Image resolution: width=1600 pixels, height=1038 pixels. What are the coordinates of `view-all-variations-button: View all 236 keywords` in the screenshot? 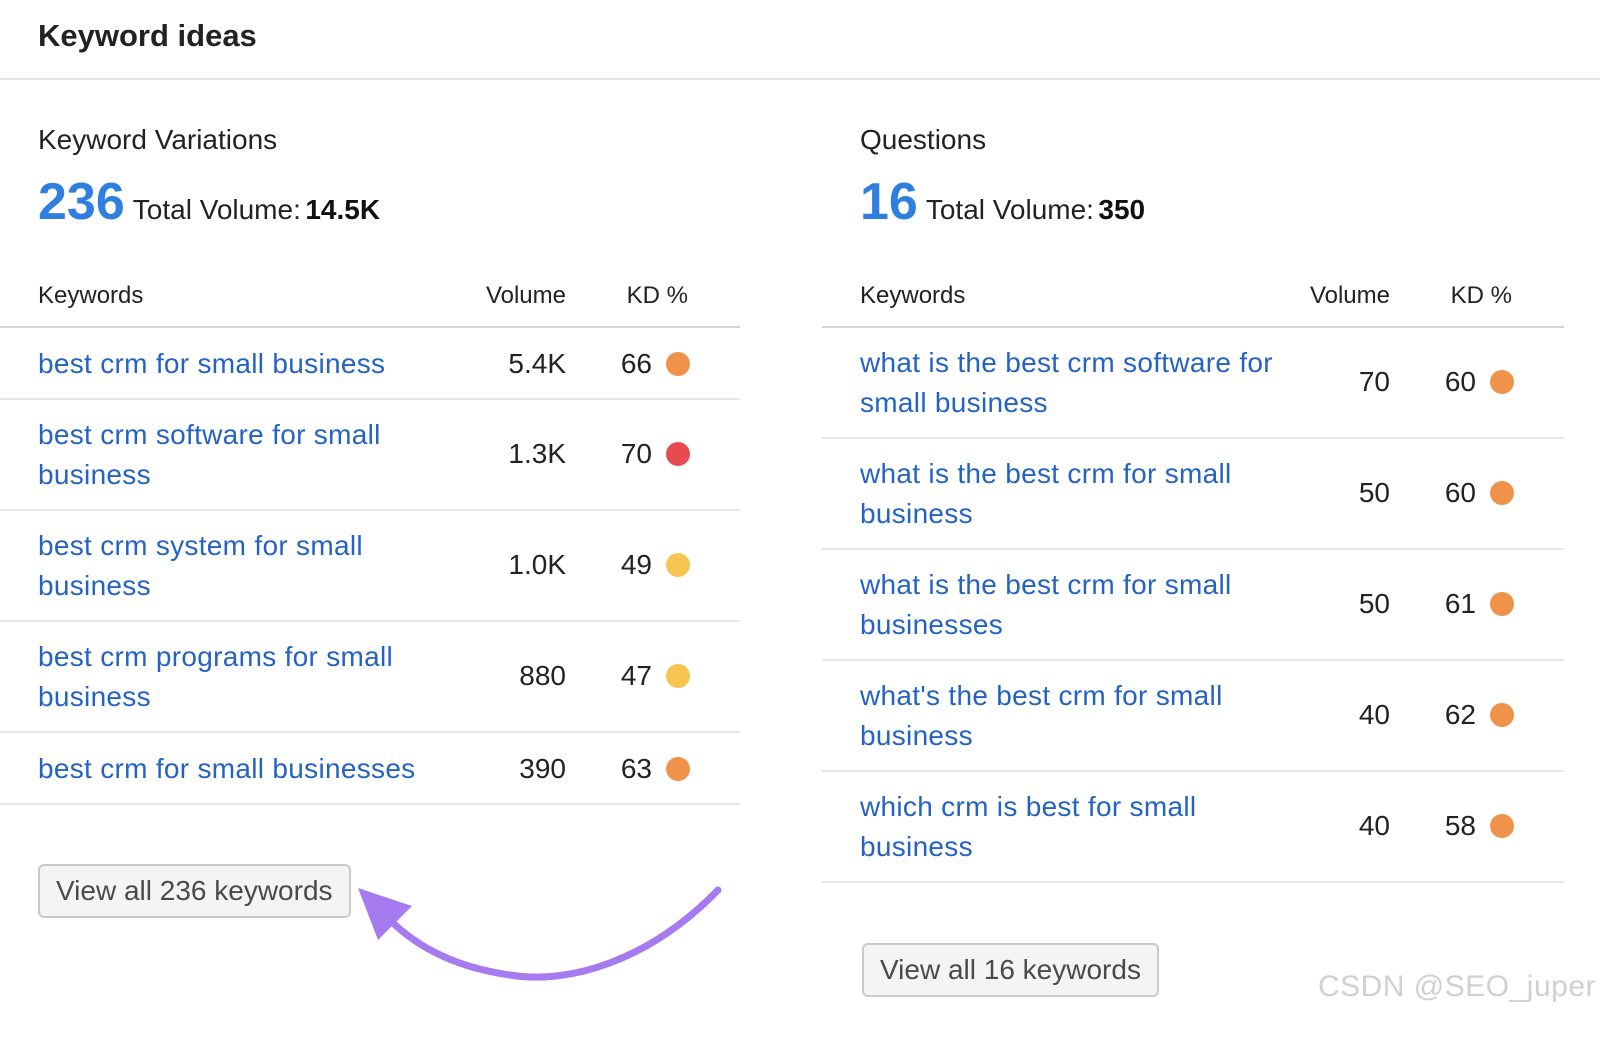 It's located at (194, 891).